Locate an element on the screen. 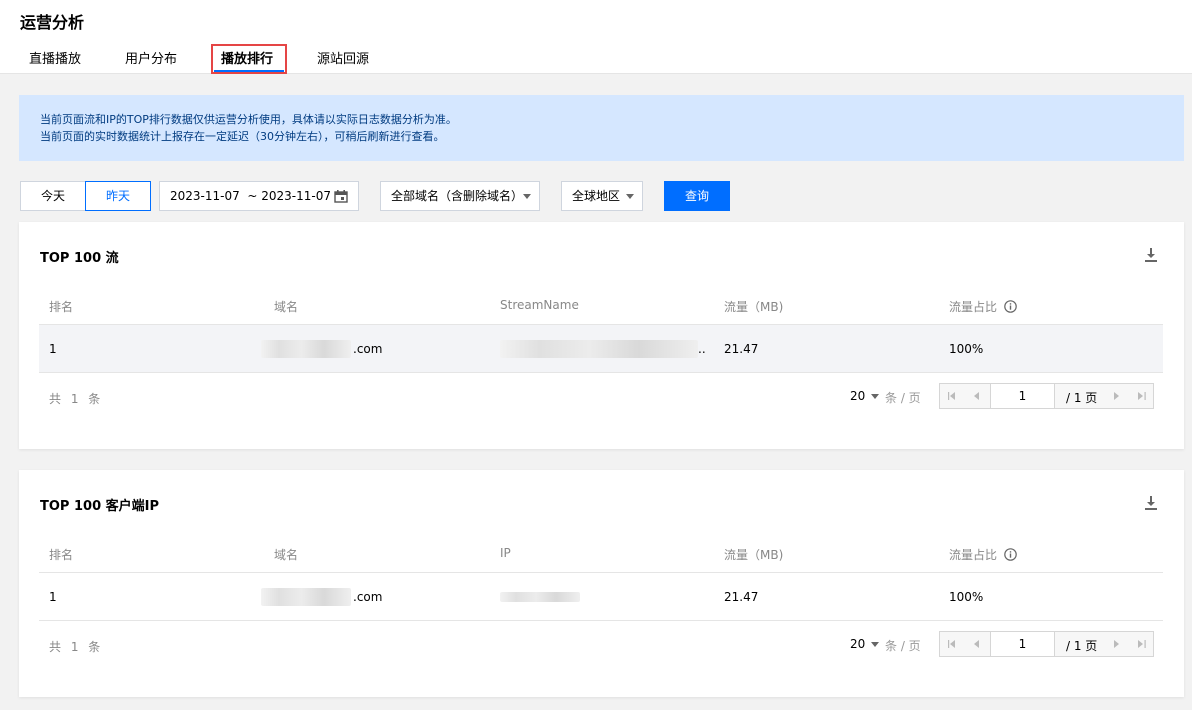 Image resolution: width=1192 pixels, height=710 pixels. today-button: 今天 is located at coordinates (53, 196).